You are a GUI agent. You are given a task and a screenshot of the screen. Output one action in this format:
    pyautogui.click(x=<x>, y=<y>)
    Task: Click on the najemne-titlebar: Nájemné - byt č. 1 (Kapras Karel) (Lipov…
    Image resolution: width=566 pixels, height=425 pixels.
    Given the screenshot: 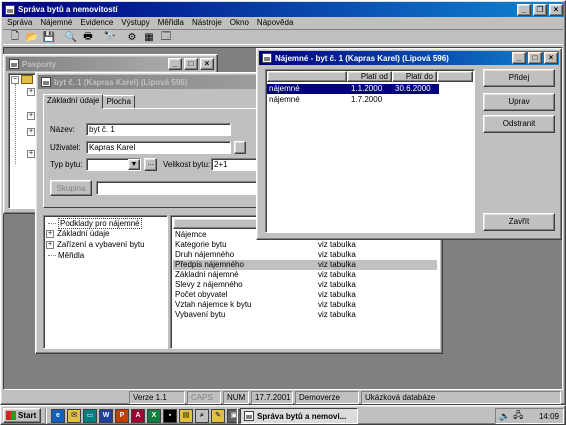 What is the action you would take?
    pyautogui.click(x=409, y=58)
    